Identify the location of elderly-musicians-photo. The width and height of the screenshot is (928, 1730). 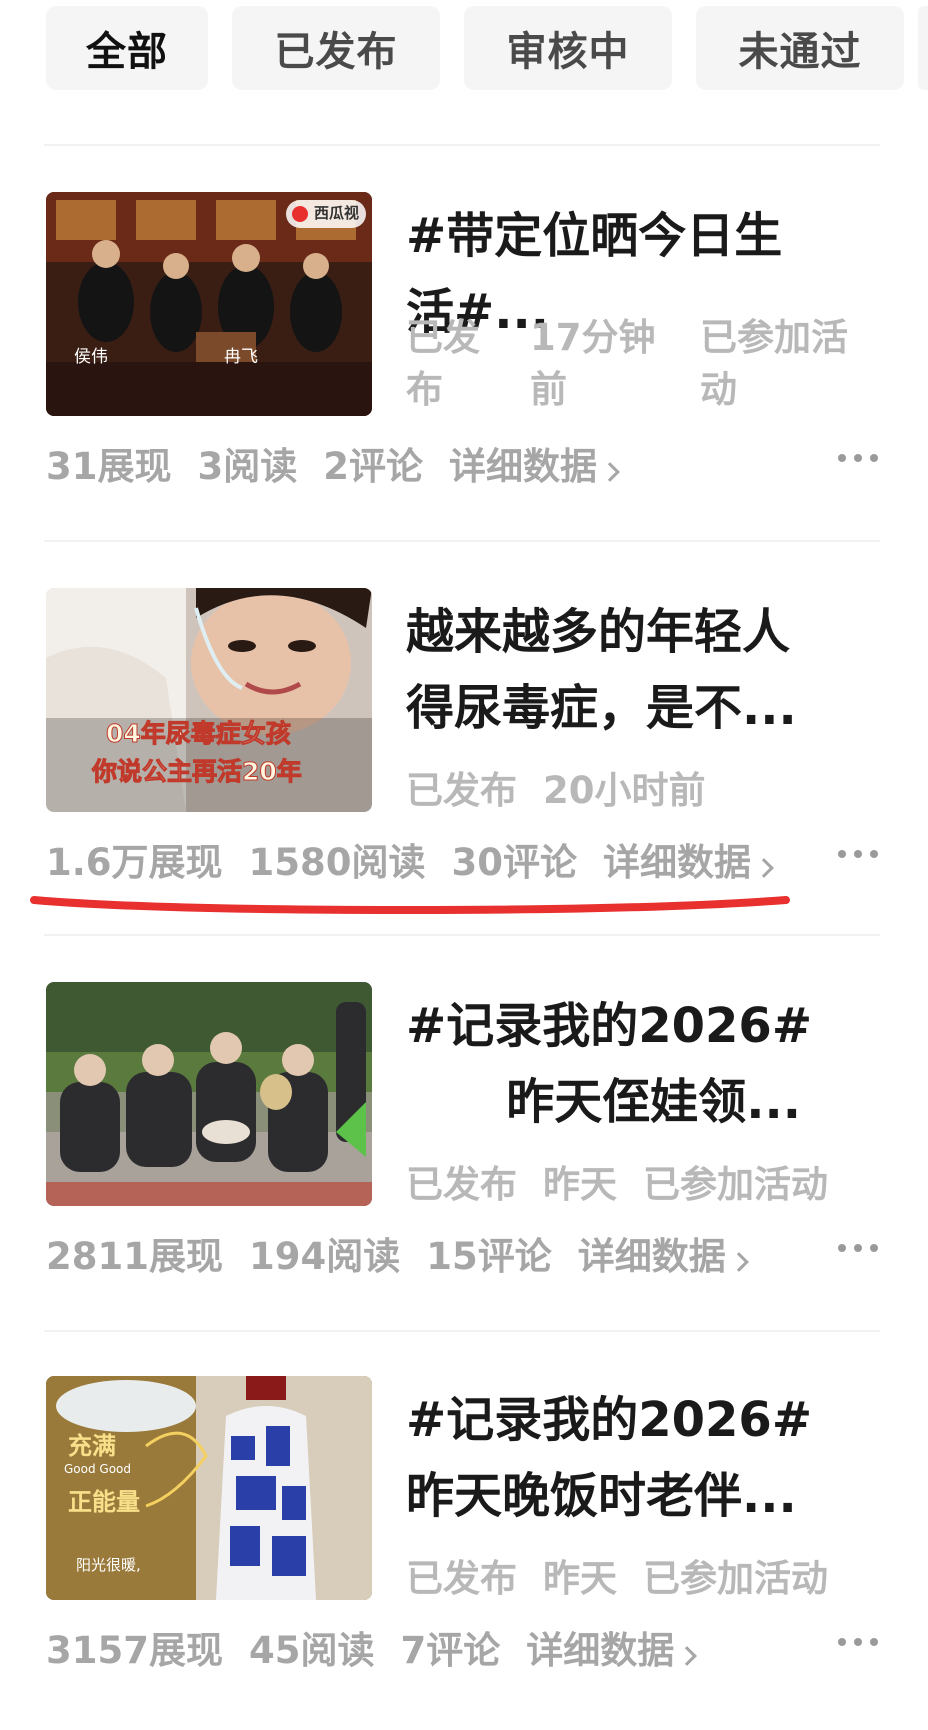
(209, 1094).